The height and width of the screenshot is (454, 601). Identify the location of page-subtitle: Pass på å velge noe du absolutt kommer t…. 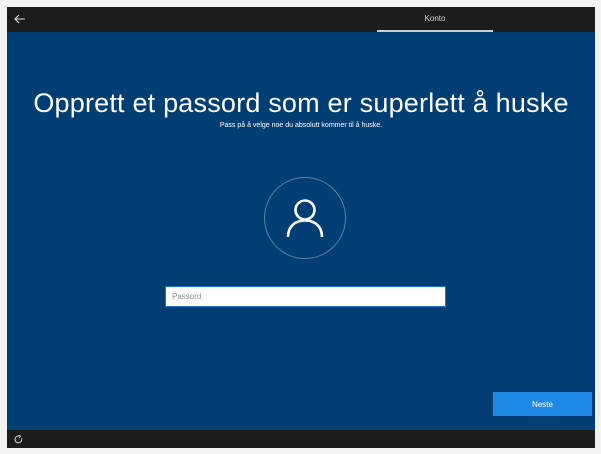
(301, 125).